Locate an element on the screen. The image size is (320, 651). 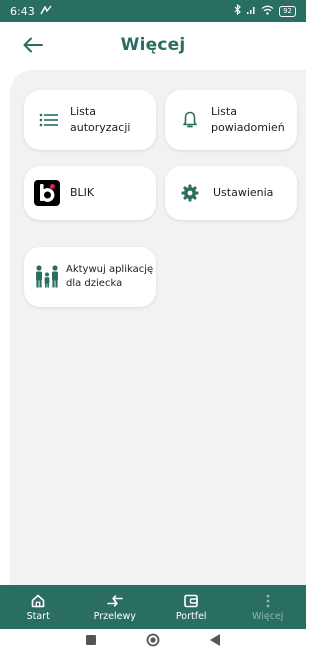
authorizations-label: Lista autoryzacji is located at coordinates (100, 120).